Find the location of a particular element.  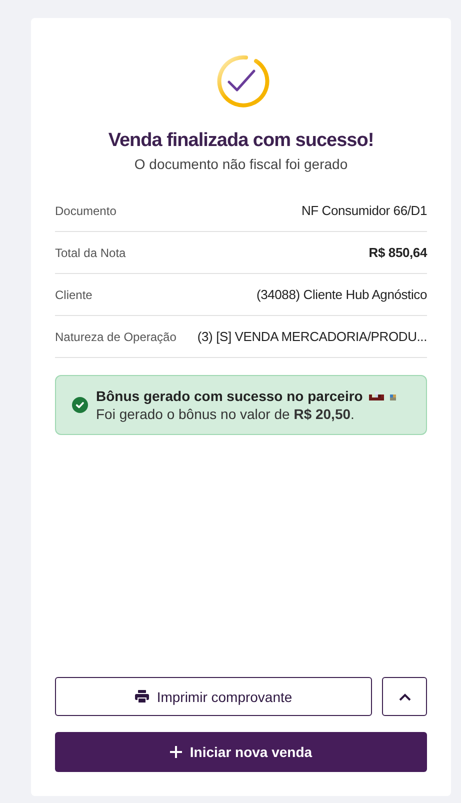

chevron-up-icon is located at coordinates (404, 696).